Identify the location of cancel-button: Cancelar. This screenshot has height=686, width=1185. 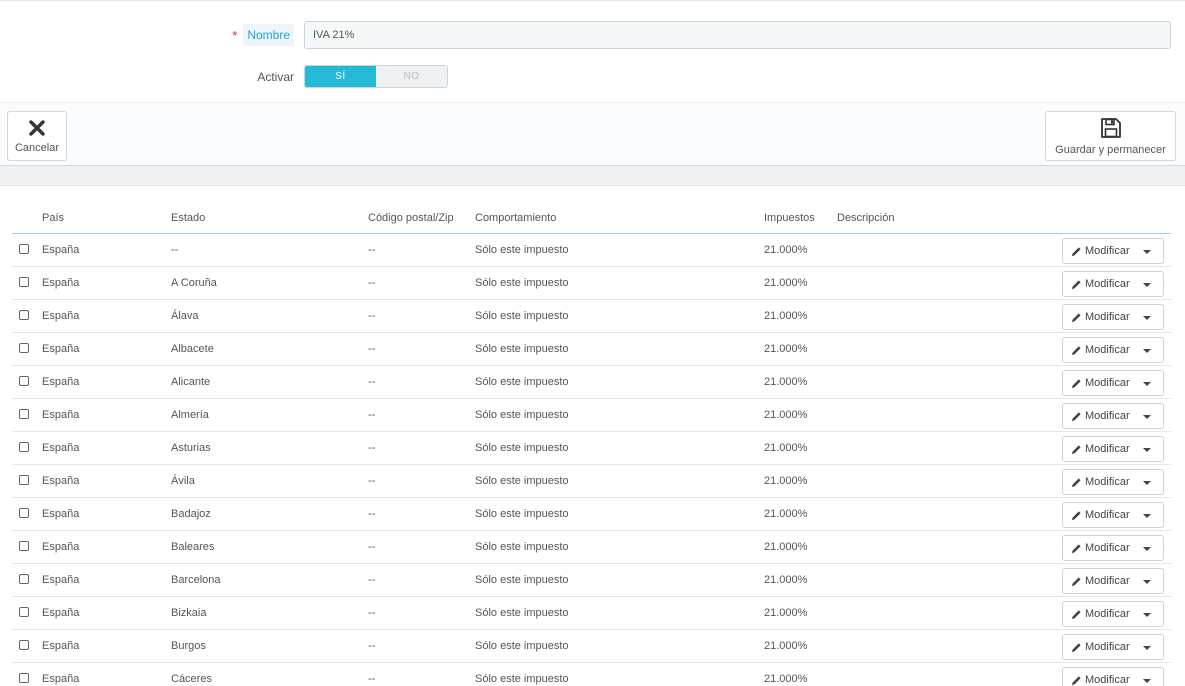
(37, 136).